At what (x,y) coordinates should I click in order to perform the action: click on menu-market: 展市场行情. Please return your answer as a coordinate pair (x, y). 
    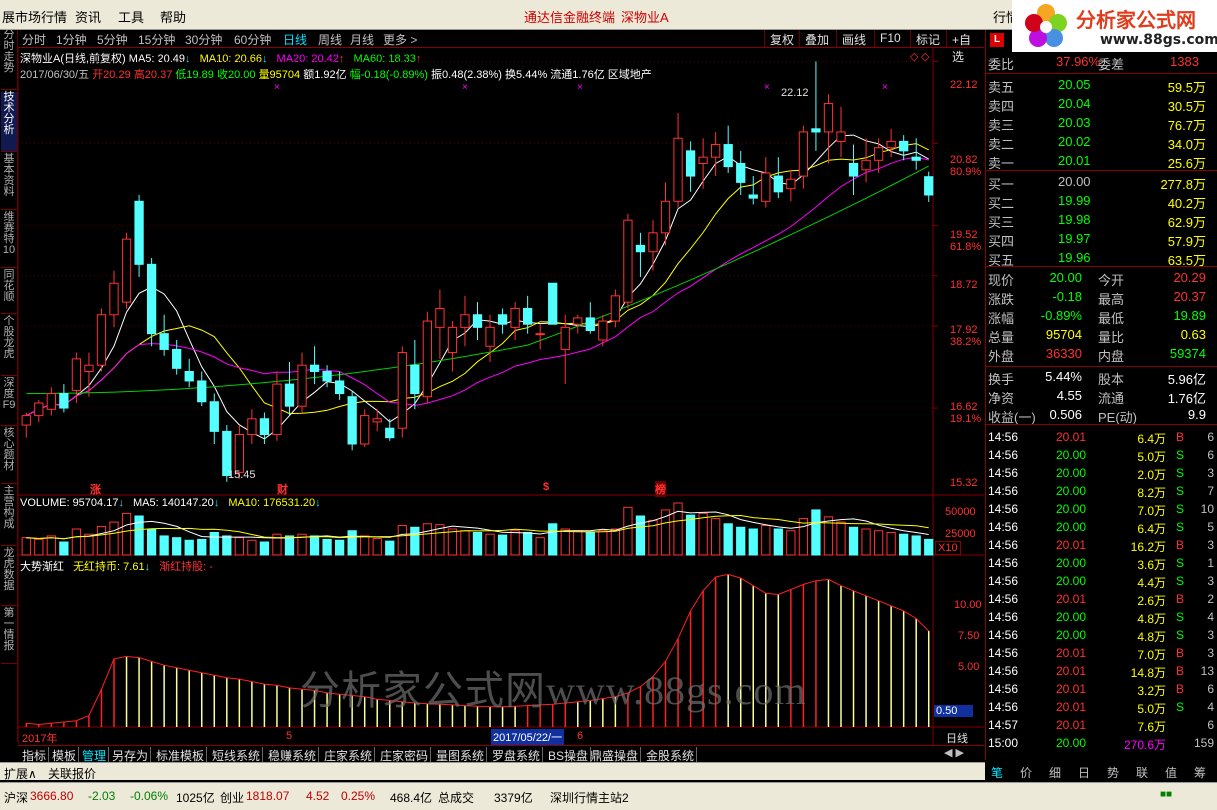
    Looking at the image, I should click on (34, 16).